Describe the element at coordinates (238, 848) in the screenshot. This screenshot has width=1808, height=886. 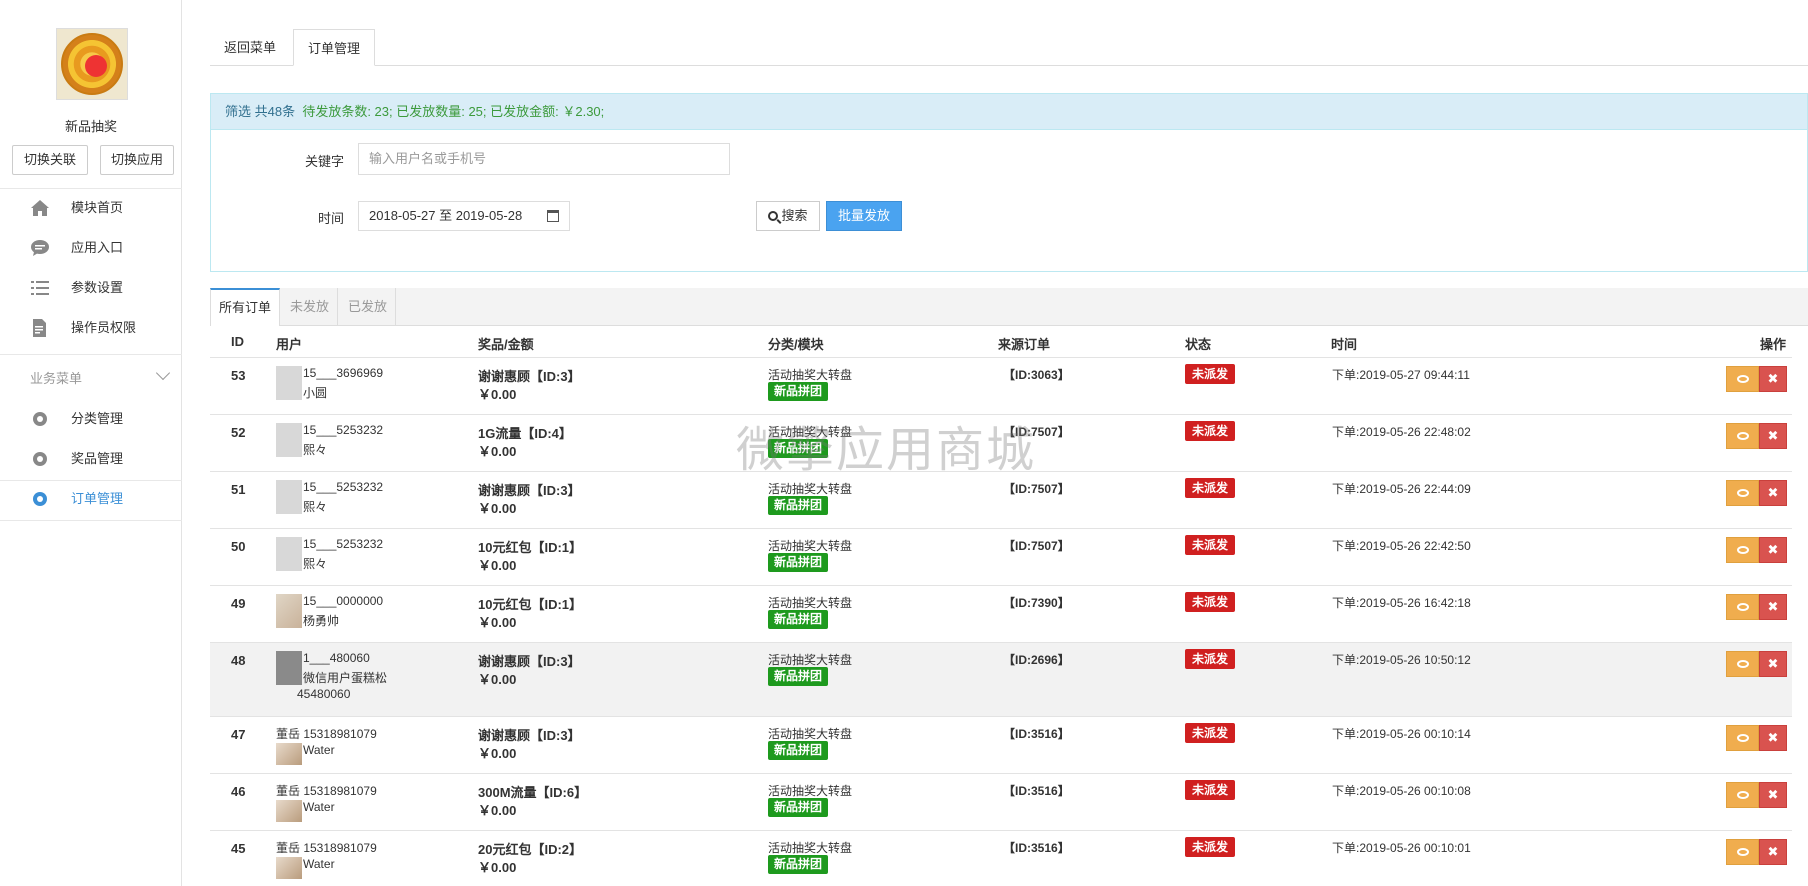
I see `row-id: 45` at that location.